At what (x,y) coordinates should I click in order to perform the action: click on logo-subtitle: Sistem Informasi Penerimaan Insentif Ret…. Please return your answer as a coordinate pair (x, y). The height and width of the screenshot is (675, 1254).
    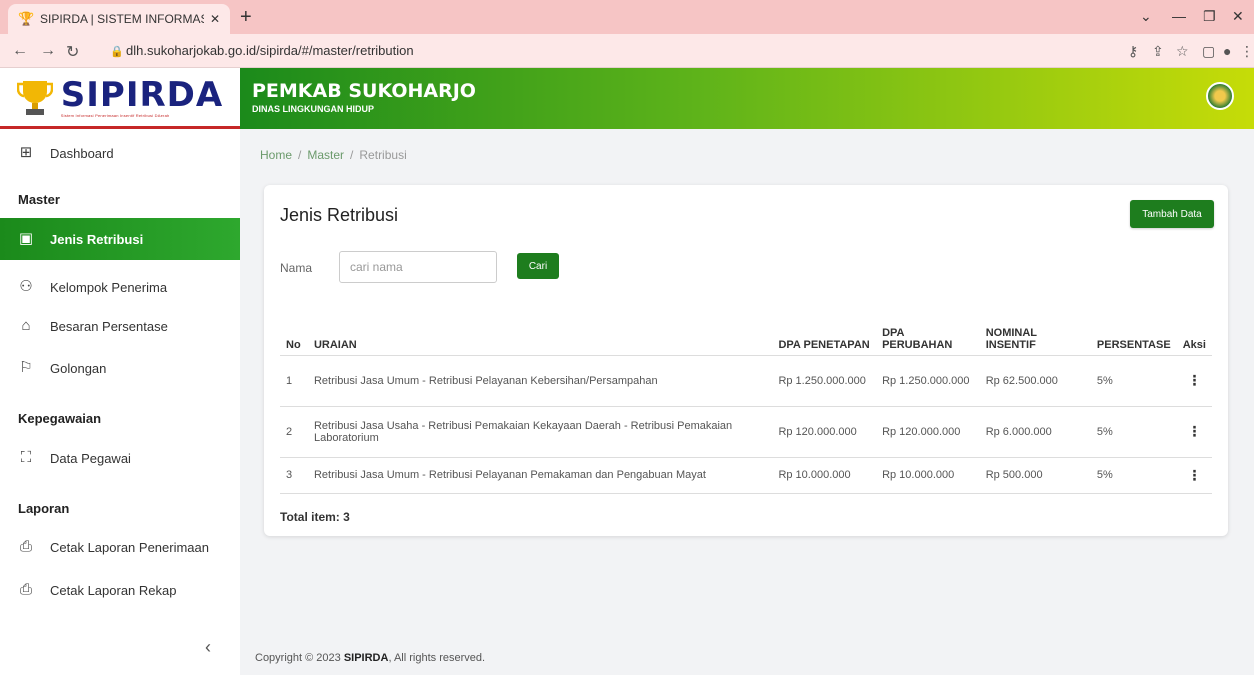
    Looking at the image, I should click on (115, 115).